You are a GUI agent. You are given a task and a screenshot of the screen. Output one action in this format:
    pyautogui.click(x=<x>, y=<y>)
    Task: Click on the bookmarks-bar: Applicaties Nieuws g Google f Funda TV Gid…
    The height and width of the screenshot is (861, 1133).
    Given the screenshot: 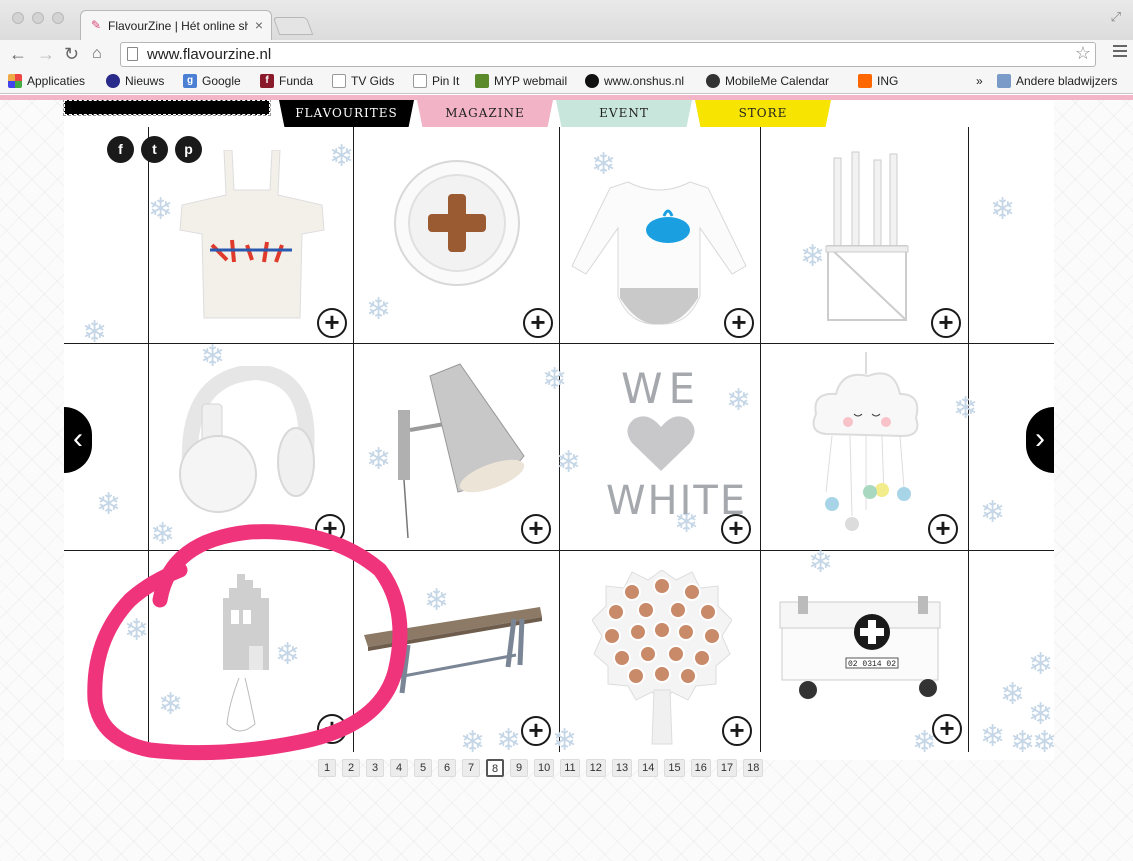 What is the action you would take?
    pyautogui.click(x=566, y=82)
    